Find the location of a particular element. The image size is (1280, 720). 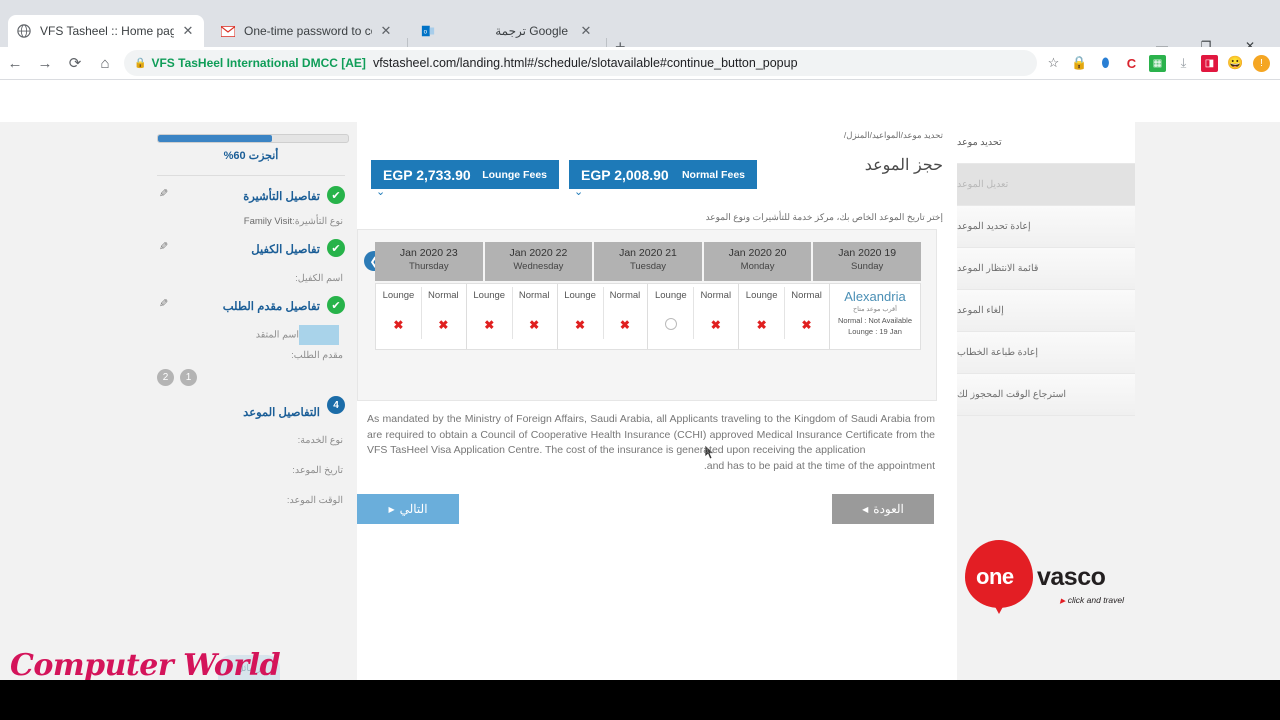

lounge-fee-amount: EGP 2,733.90 is located at coordinates (427, 174).